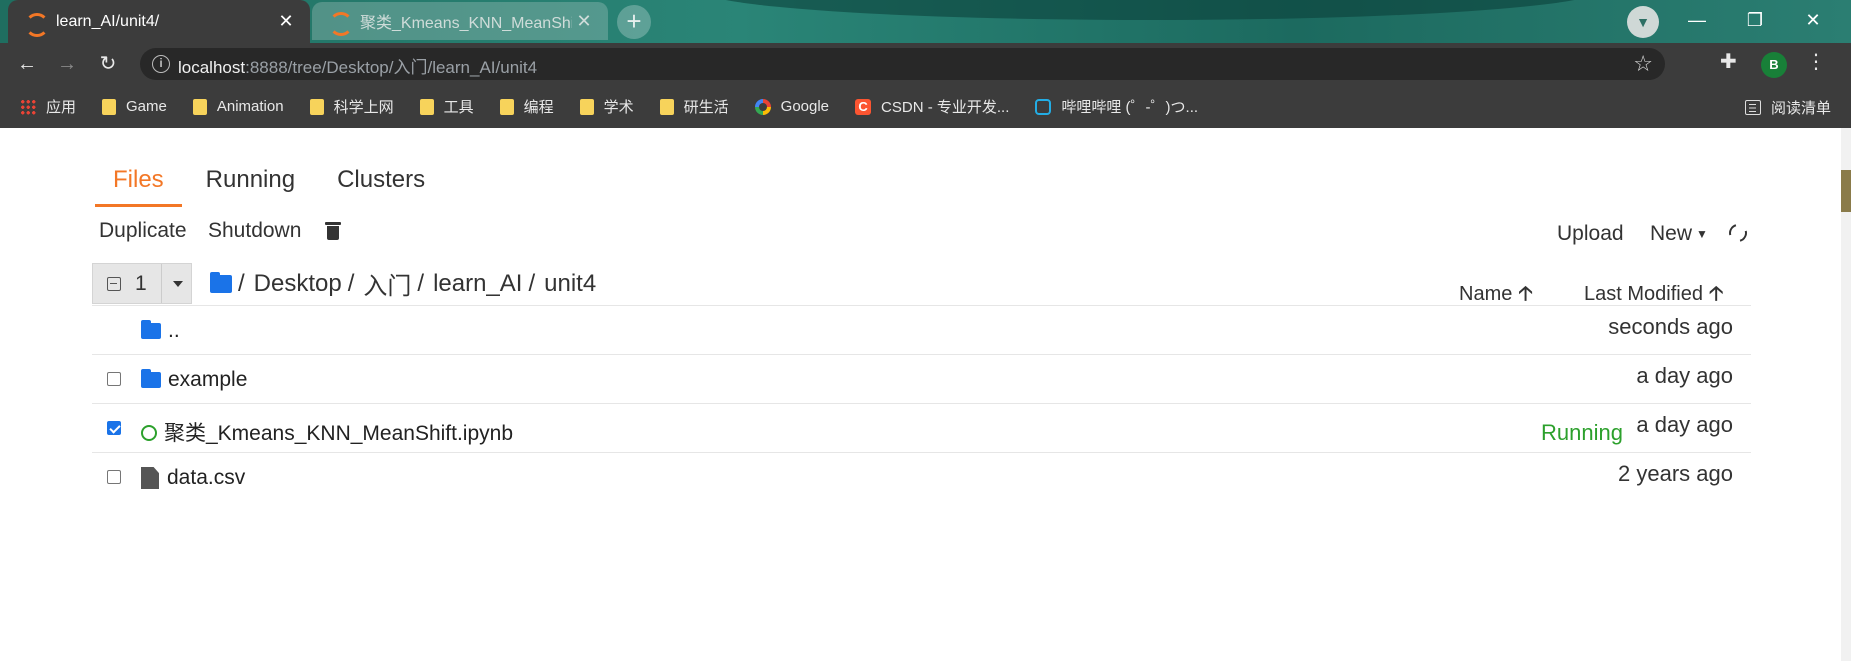 Image resolution: width=1851 pixels, height=661 pixels. I want to click on csdn-icon: C, so click(863, 106).